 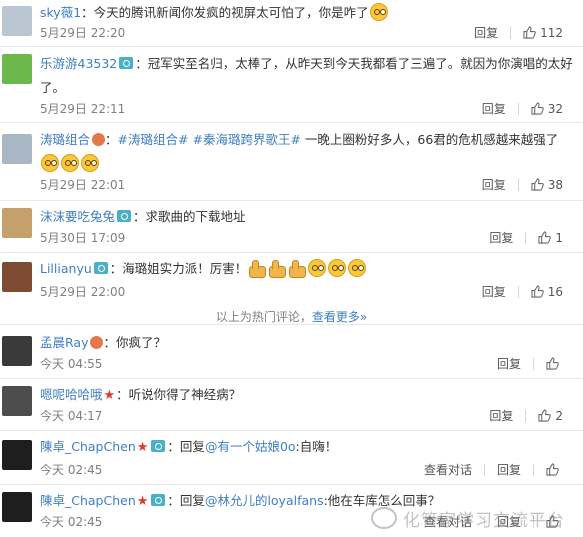 What do you see at coordinates (559, 237) in the screenshot?
I see `like-count: 1` at bounding box center [559, 237].